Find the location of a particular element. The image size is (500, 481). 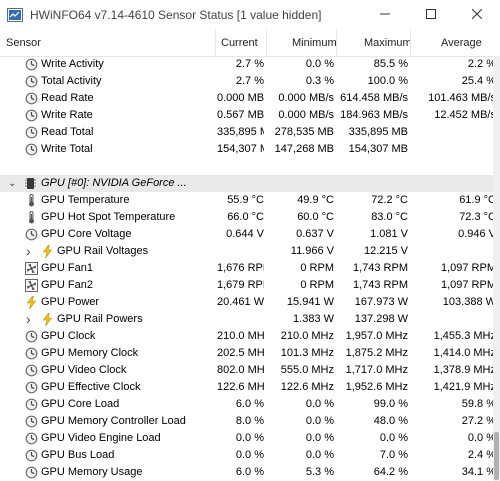

sensor-row: GPU Fan1 1,676 RPM 0 RPM 1,743 RPM 1,097 RPM is located at coordinates (248, 268).